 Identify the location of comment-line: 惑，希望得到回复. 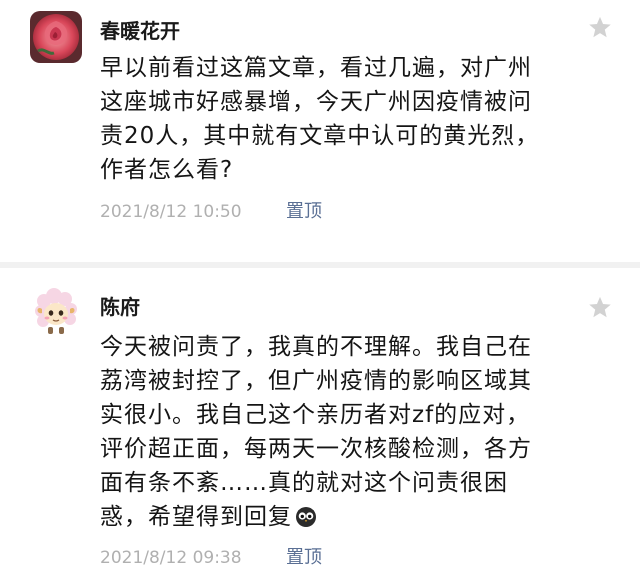
(196, 517).